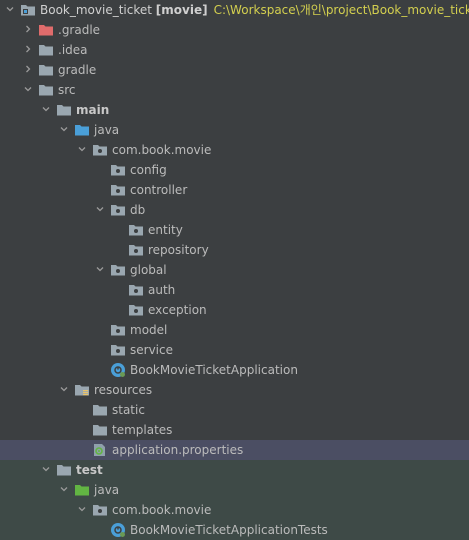  Describe the element at coordinates (234, 390) in the screenshot. I see `tree-item-resources: resources` at that location.